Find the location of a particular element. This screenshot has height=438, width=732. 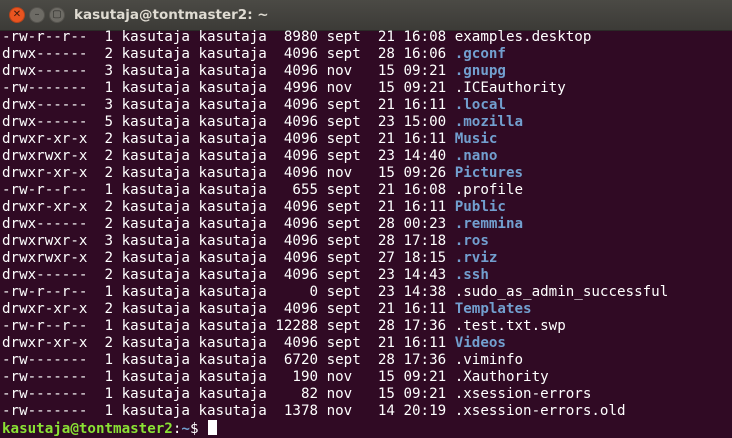

file-name: .xsession-errors.old is located at coordinates (540, 411).